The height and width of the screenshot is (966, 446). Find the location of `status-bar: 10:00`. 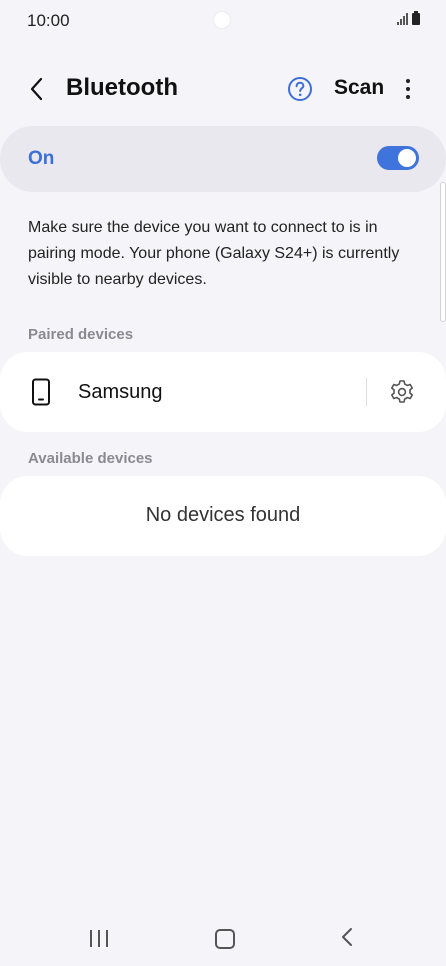

status-bar: 10:00 is located at coordinates (223, 22).